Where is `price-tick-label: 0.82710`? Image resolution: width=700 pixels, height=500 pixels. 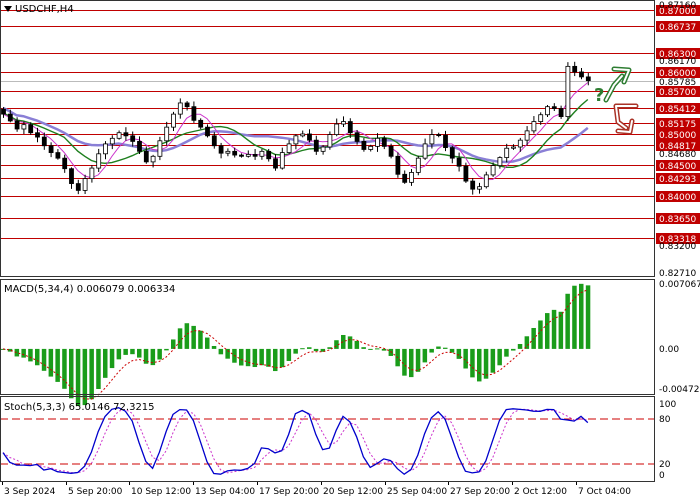 price-tick-label: 0.82710 is located at coordinates (677, 274).